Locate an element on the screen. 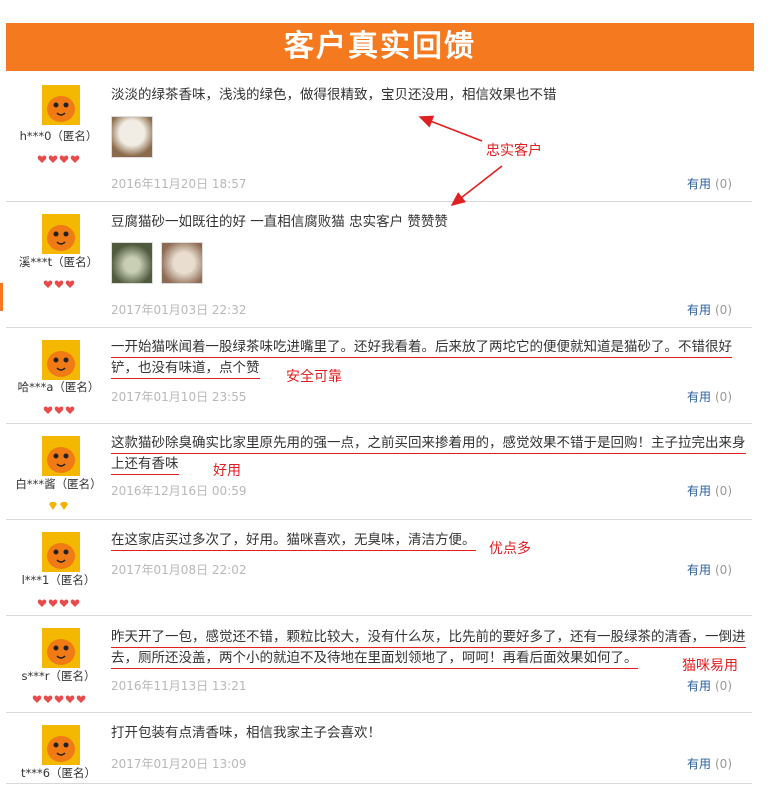  annotation-label: 猫咪易用 is located at coordinates (710, 666).